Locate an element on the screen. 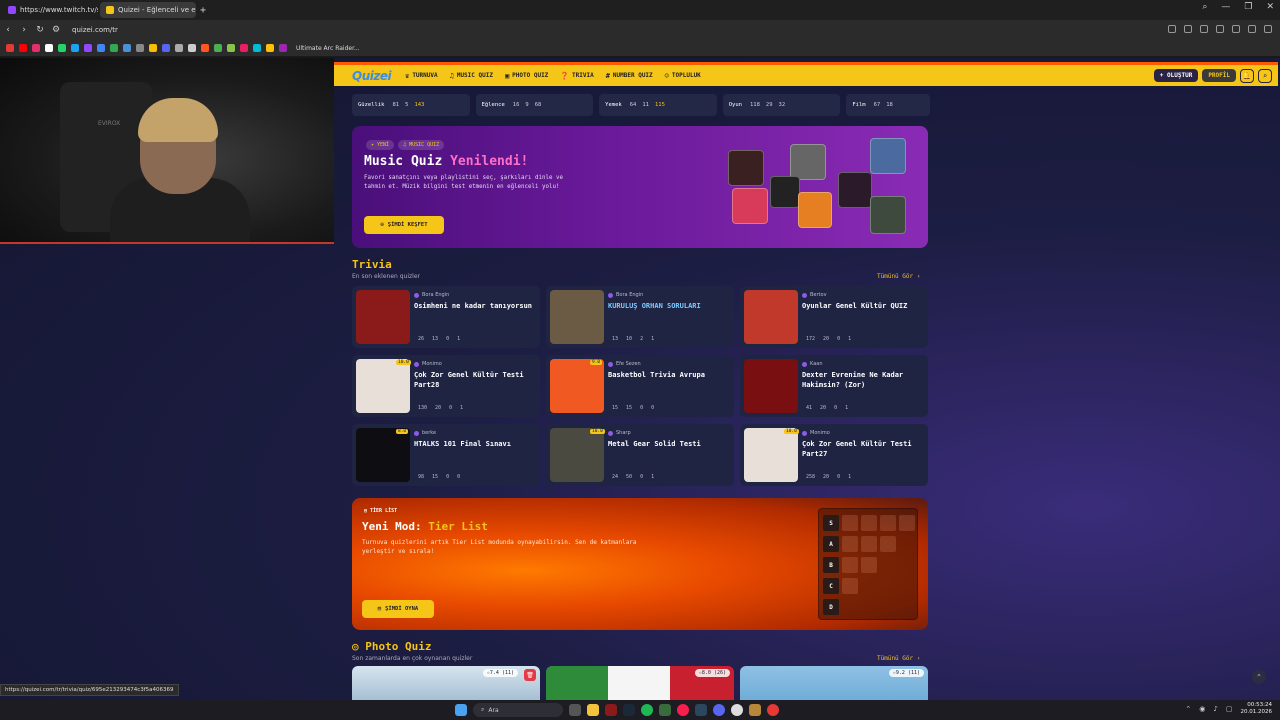  quiz-title: HTALKS 101 Final Sınavı is located at coordinates (475, 444).